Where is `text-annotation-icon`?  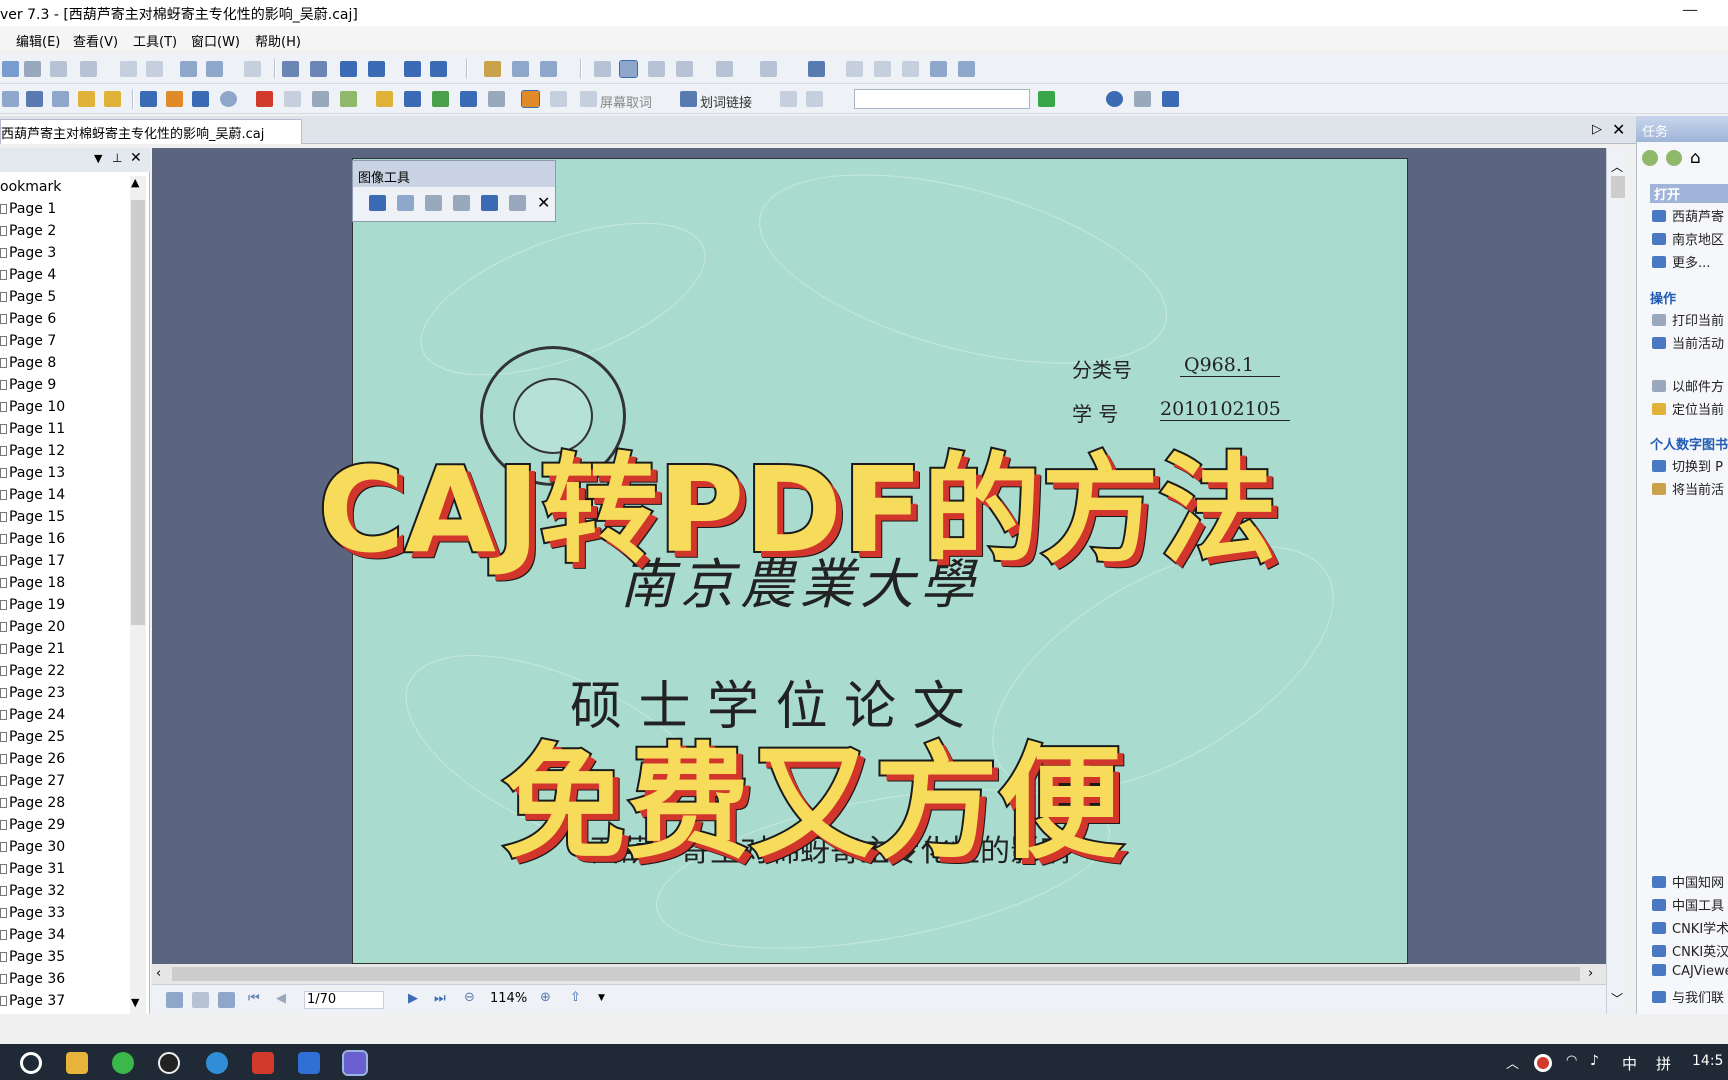 text-annotation-icon is located at coordinates (412, 99).